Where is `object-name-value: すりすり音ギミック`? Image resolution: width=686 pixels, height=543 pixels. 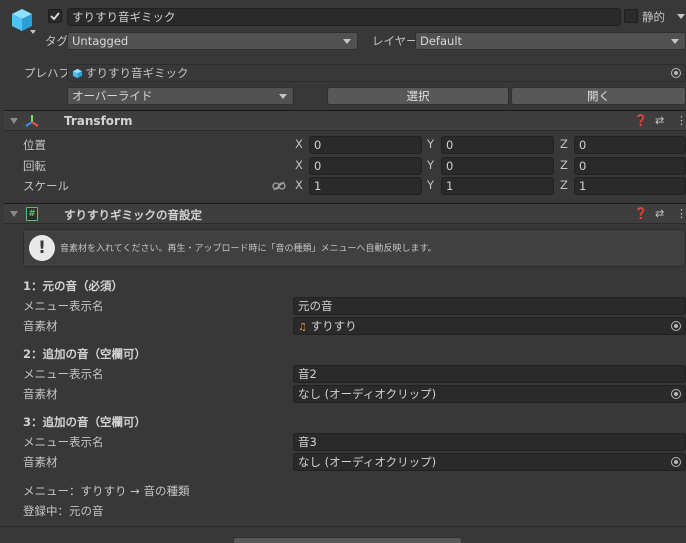 object-name-value: すりすり音ギミック is located at coordinates (124, 17).